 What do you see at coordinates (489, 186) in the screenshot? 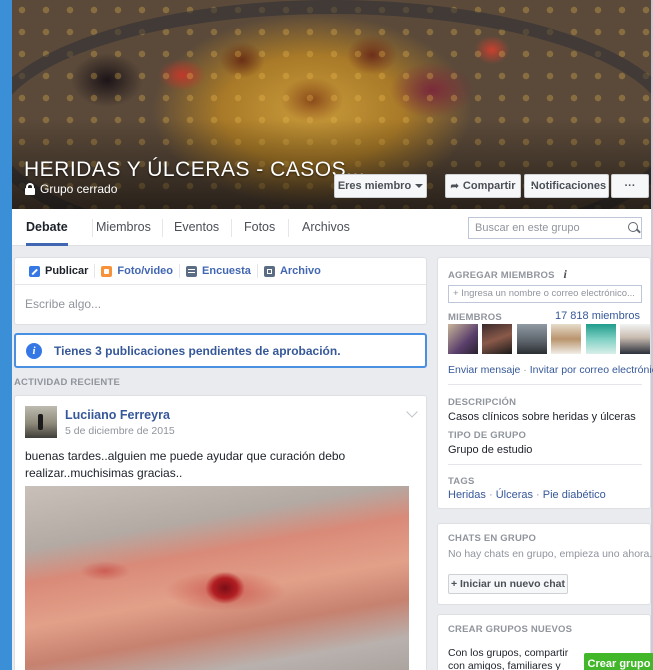
I see `share-button-label: Compartir` at bounding box center [489, 186].